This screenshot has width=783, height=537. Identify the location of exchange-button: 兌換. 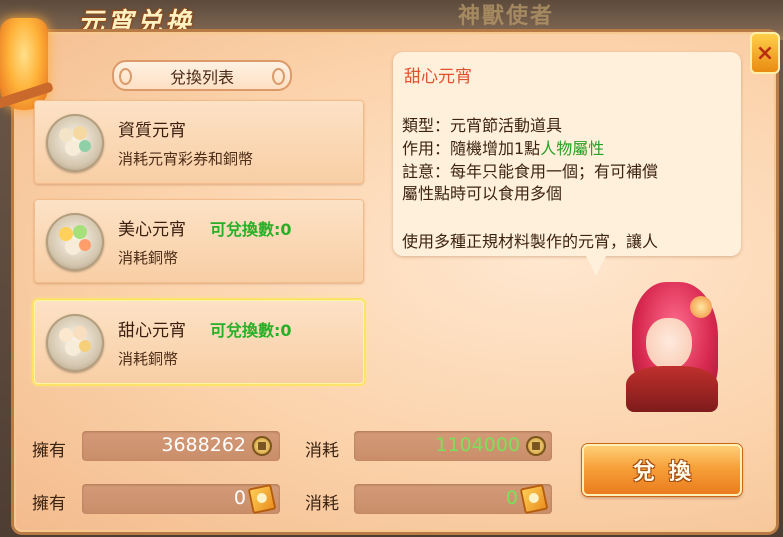
(662, 470).